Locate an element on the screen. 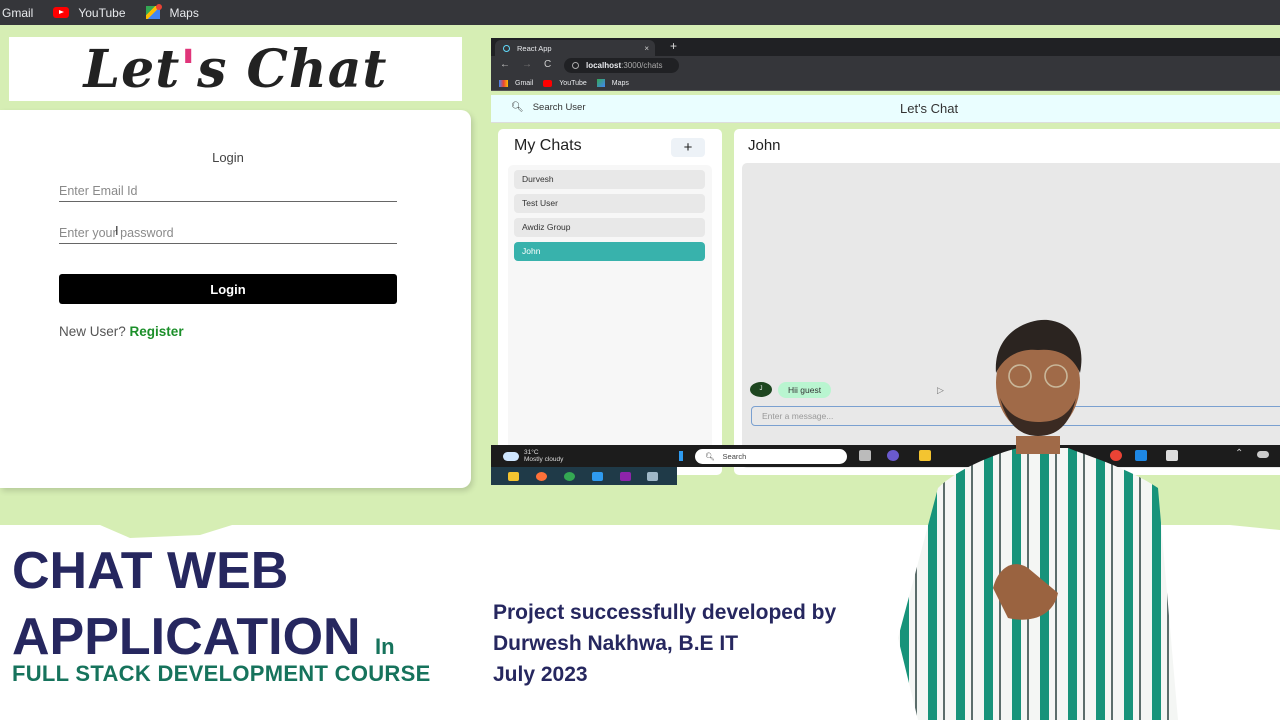 This screenshot has height=720, width=1280. logo-card: Let's Chat is located at coordinates (235, 69).